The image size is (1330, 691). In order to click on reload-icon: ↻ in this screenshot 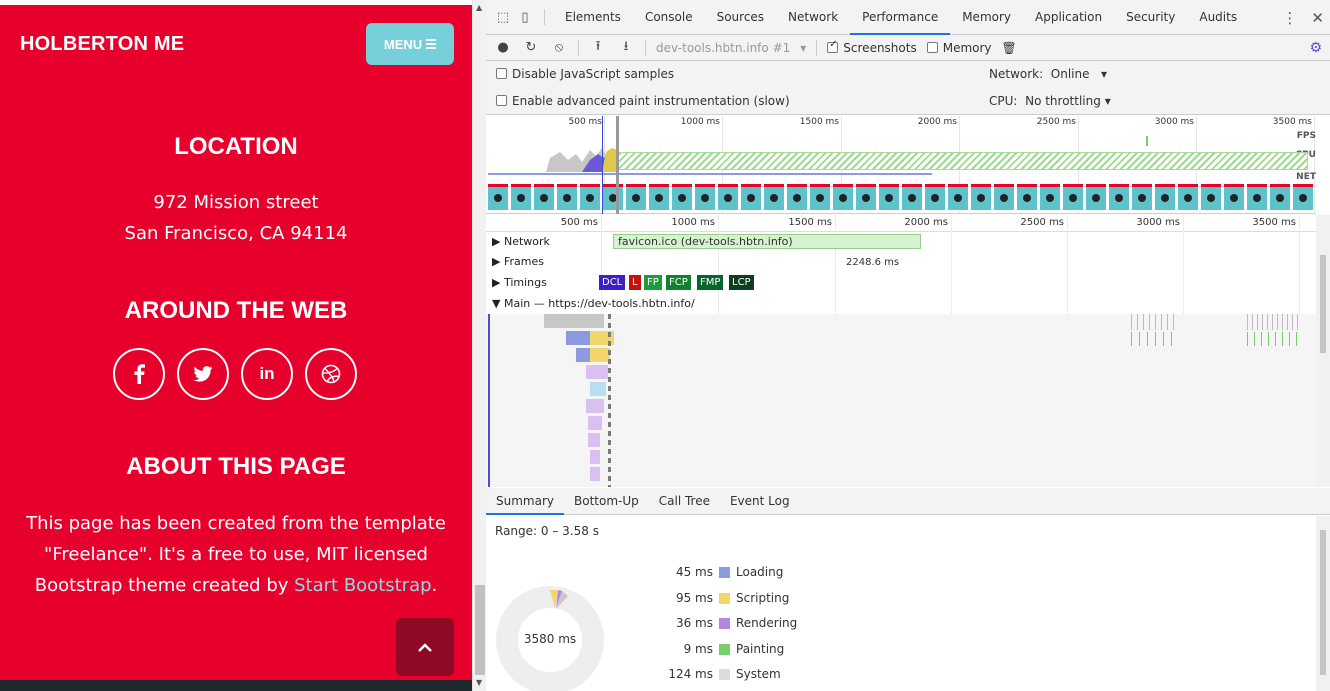, I will do `click(531, 47)`.